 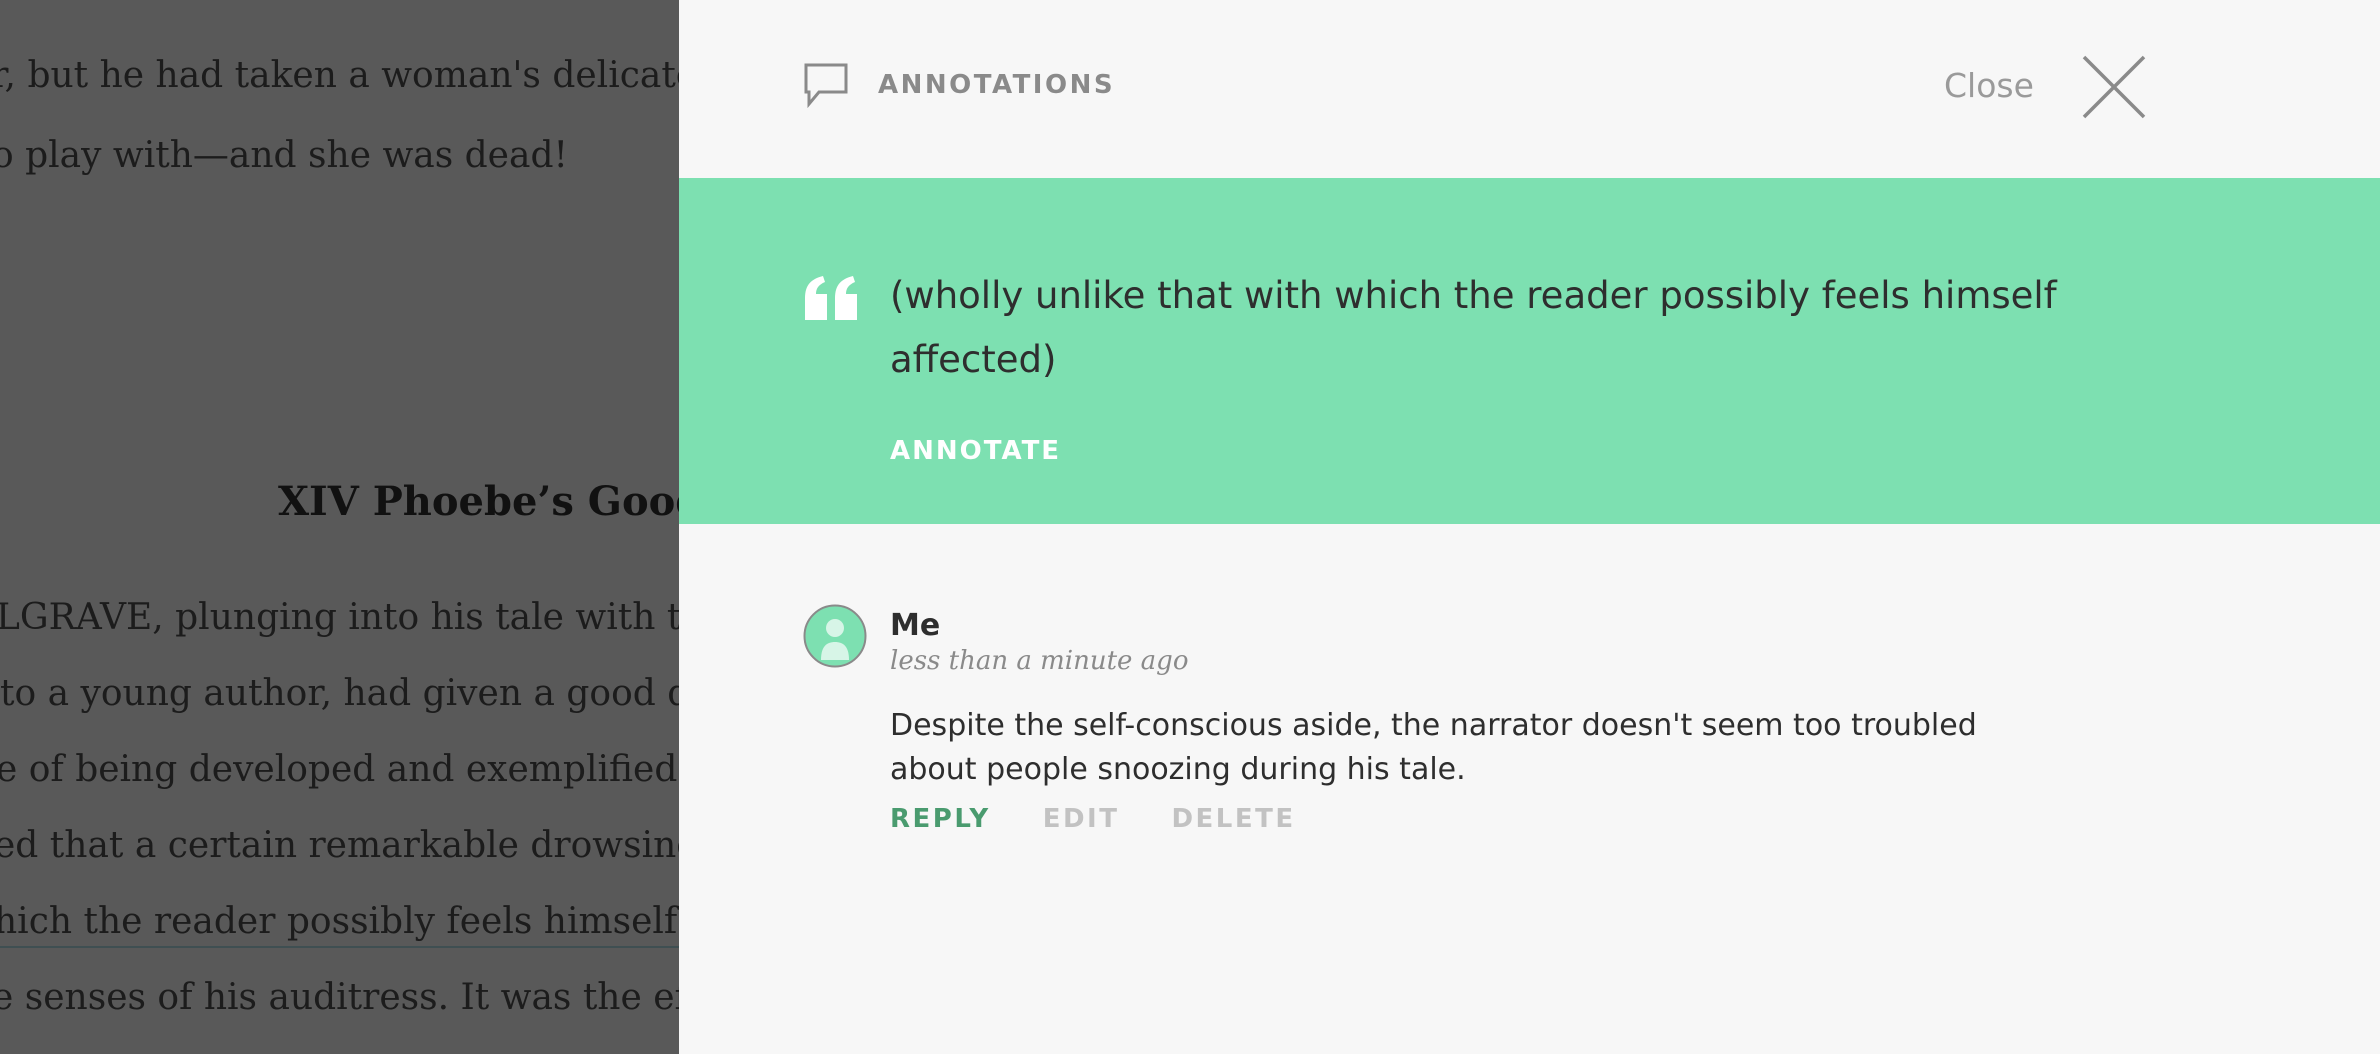 What do you see at coordinates (940, 819) in the screenshot?
I see `reply-button: REPLY` at bounding box center [940, 819].